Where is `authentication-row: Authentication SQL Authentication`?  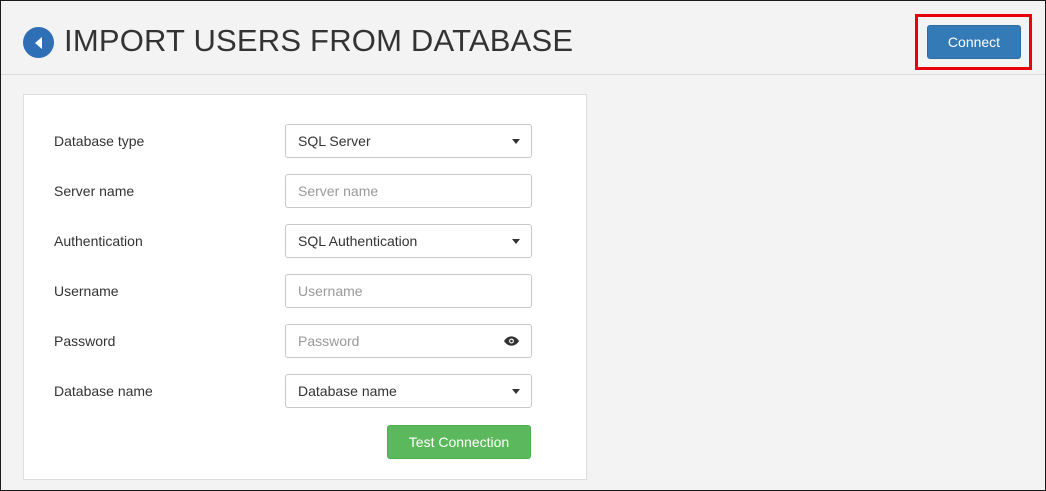
authentication-row: Authentication SQL Authentication is located at coordinates (305, 241).